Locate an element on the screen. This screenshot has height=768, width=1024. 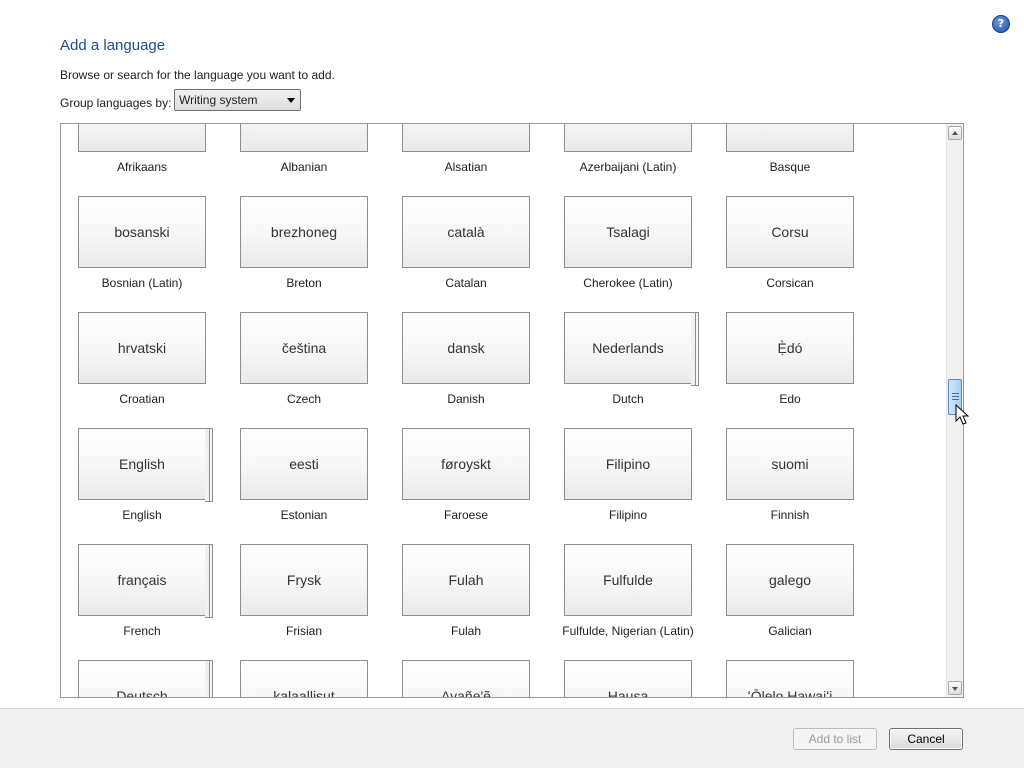
language-item: Avañe'ẽ is located at coordinates (482, 678).